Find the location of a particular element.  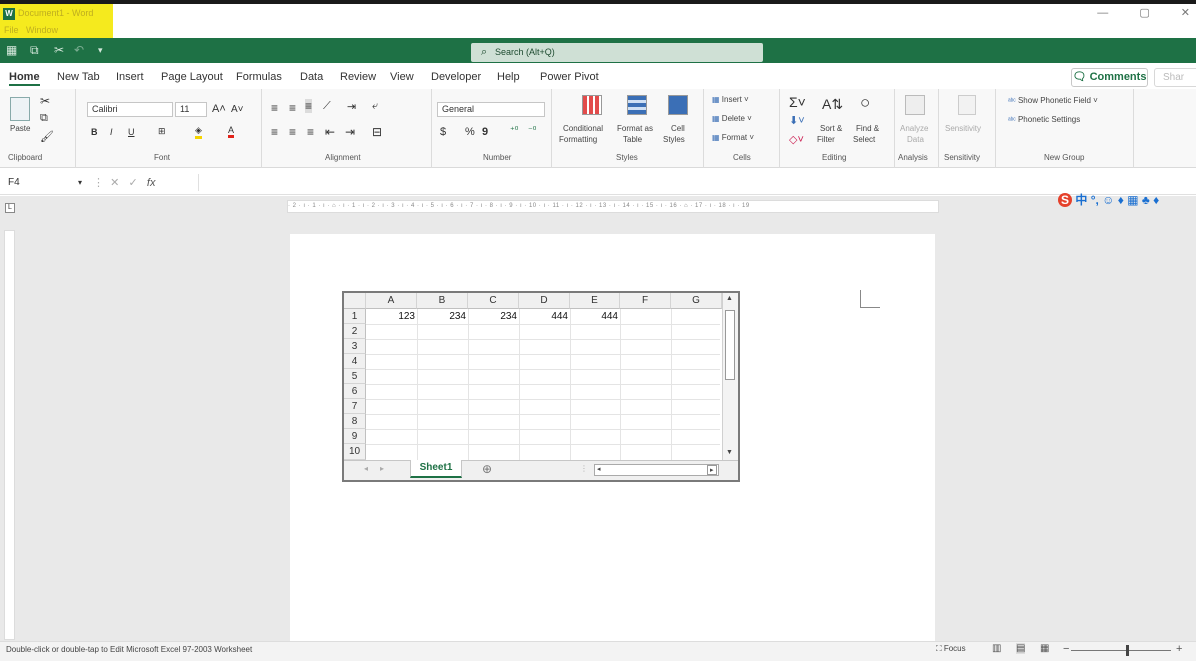

tab-review: Review is located at coordinates (358, 77).